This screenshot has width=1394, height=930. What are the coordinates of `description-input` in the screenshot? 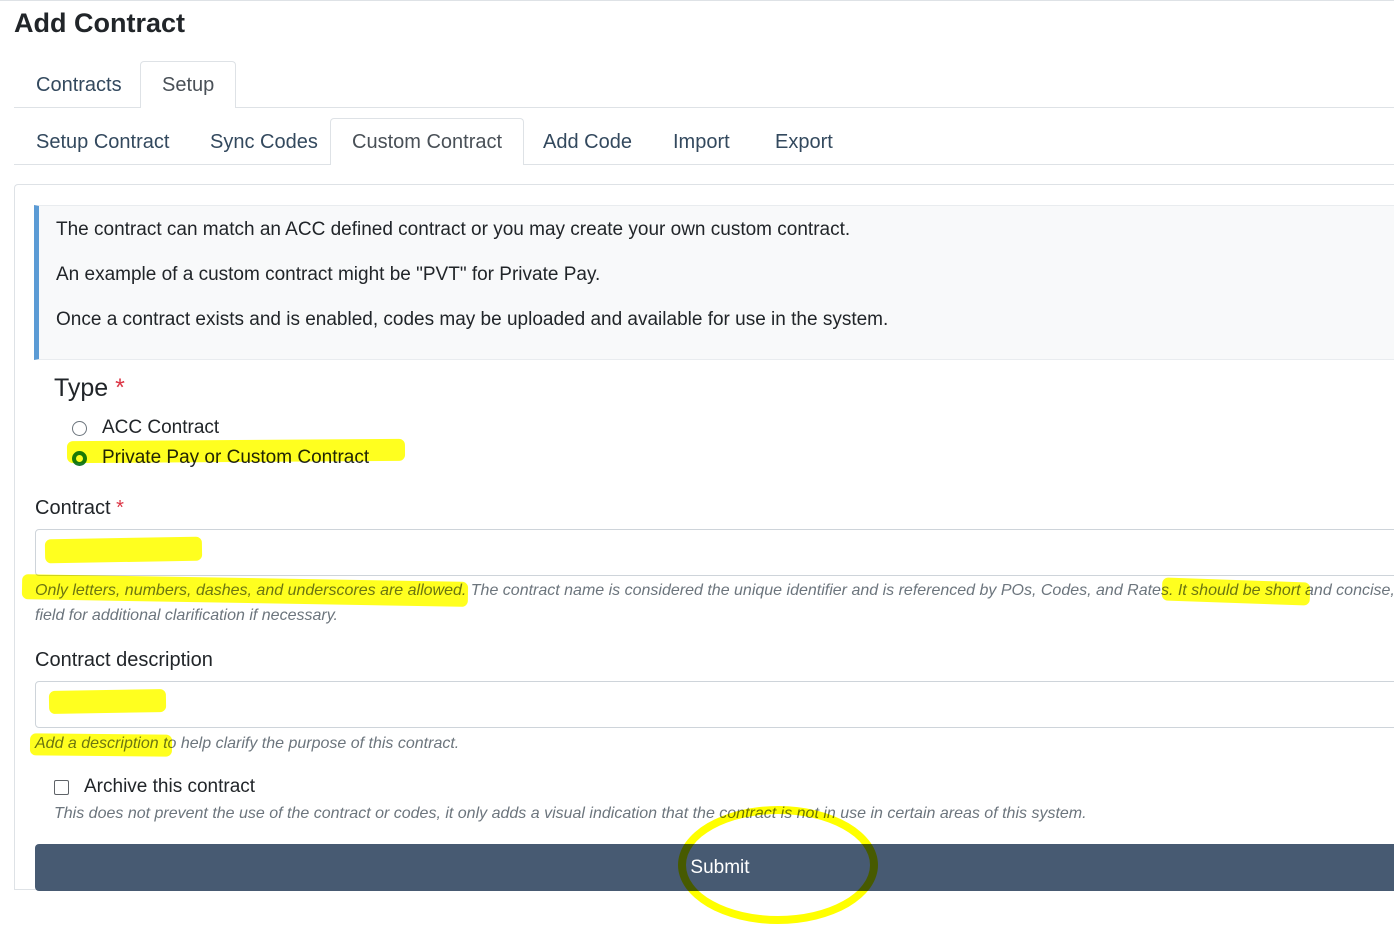 It's located at (714, 704).